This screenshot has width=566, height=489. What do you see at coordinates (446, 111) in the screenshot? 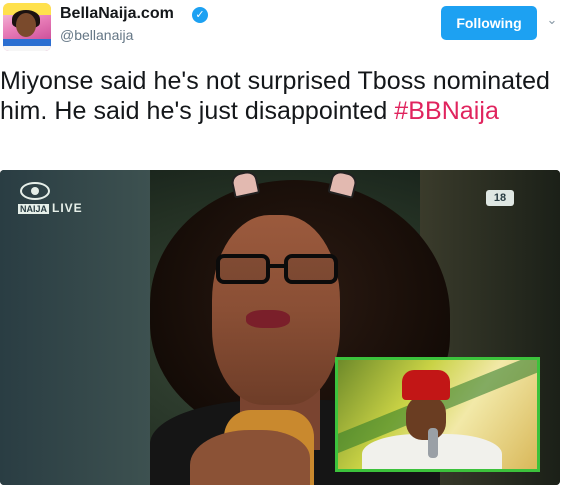
I see `hashtag-link: #BBNaija` at bounding box center [446, 111].